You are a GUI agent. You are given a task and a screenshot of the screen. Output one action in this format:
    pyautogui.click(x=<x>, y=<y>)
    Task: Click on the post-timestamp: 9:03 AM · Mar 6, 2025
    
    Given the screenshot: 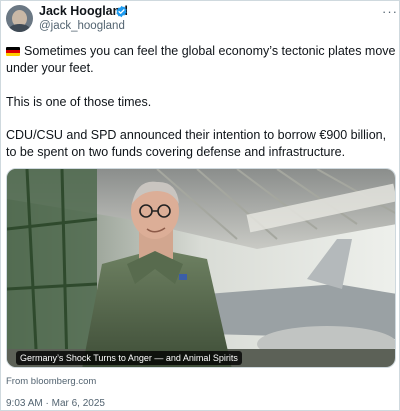 What is the action you would take?
    pyautogui.click(x=55, y=404)
    